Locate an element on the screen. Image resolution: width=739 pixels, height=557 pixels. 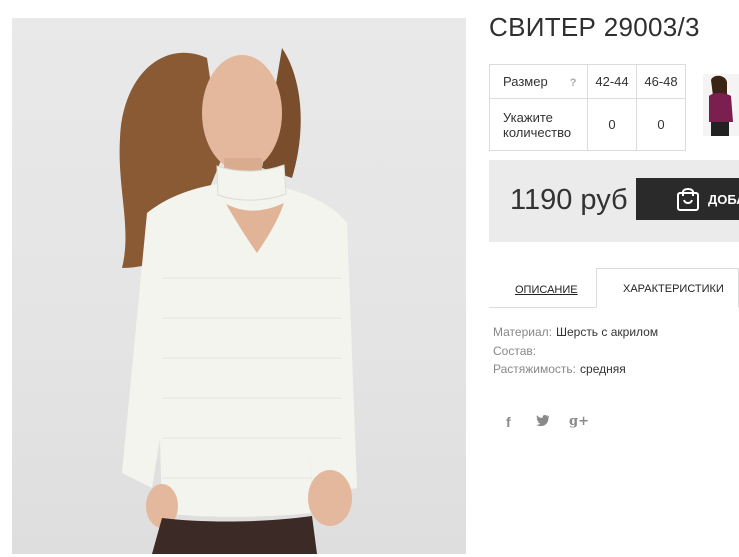
size-help-icon: ? is located at coordinates (573, 83).